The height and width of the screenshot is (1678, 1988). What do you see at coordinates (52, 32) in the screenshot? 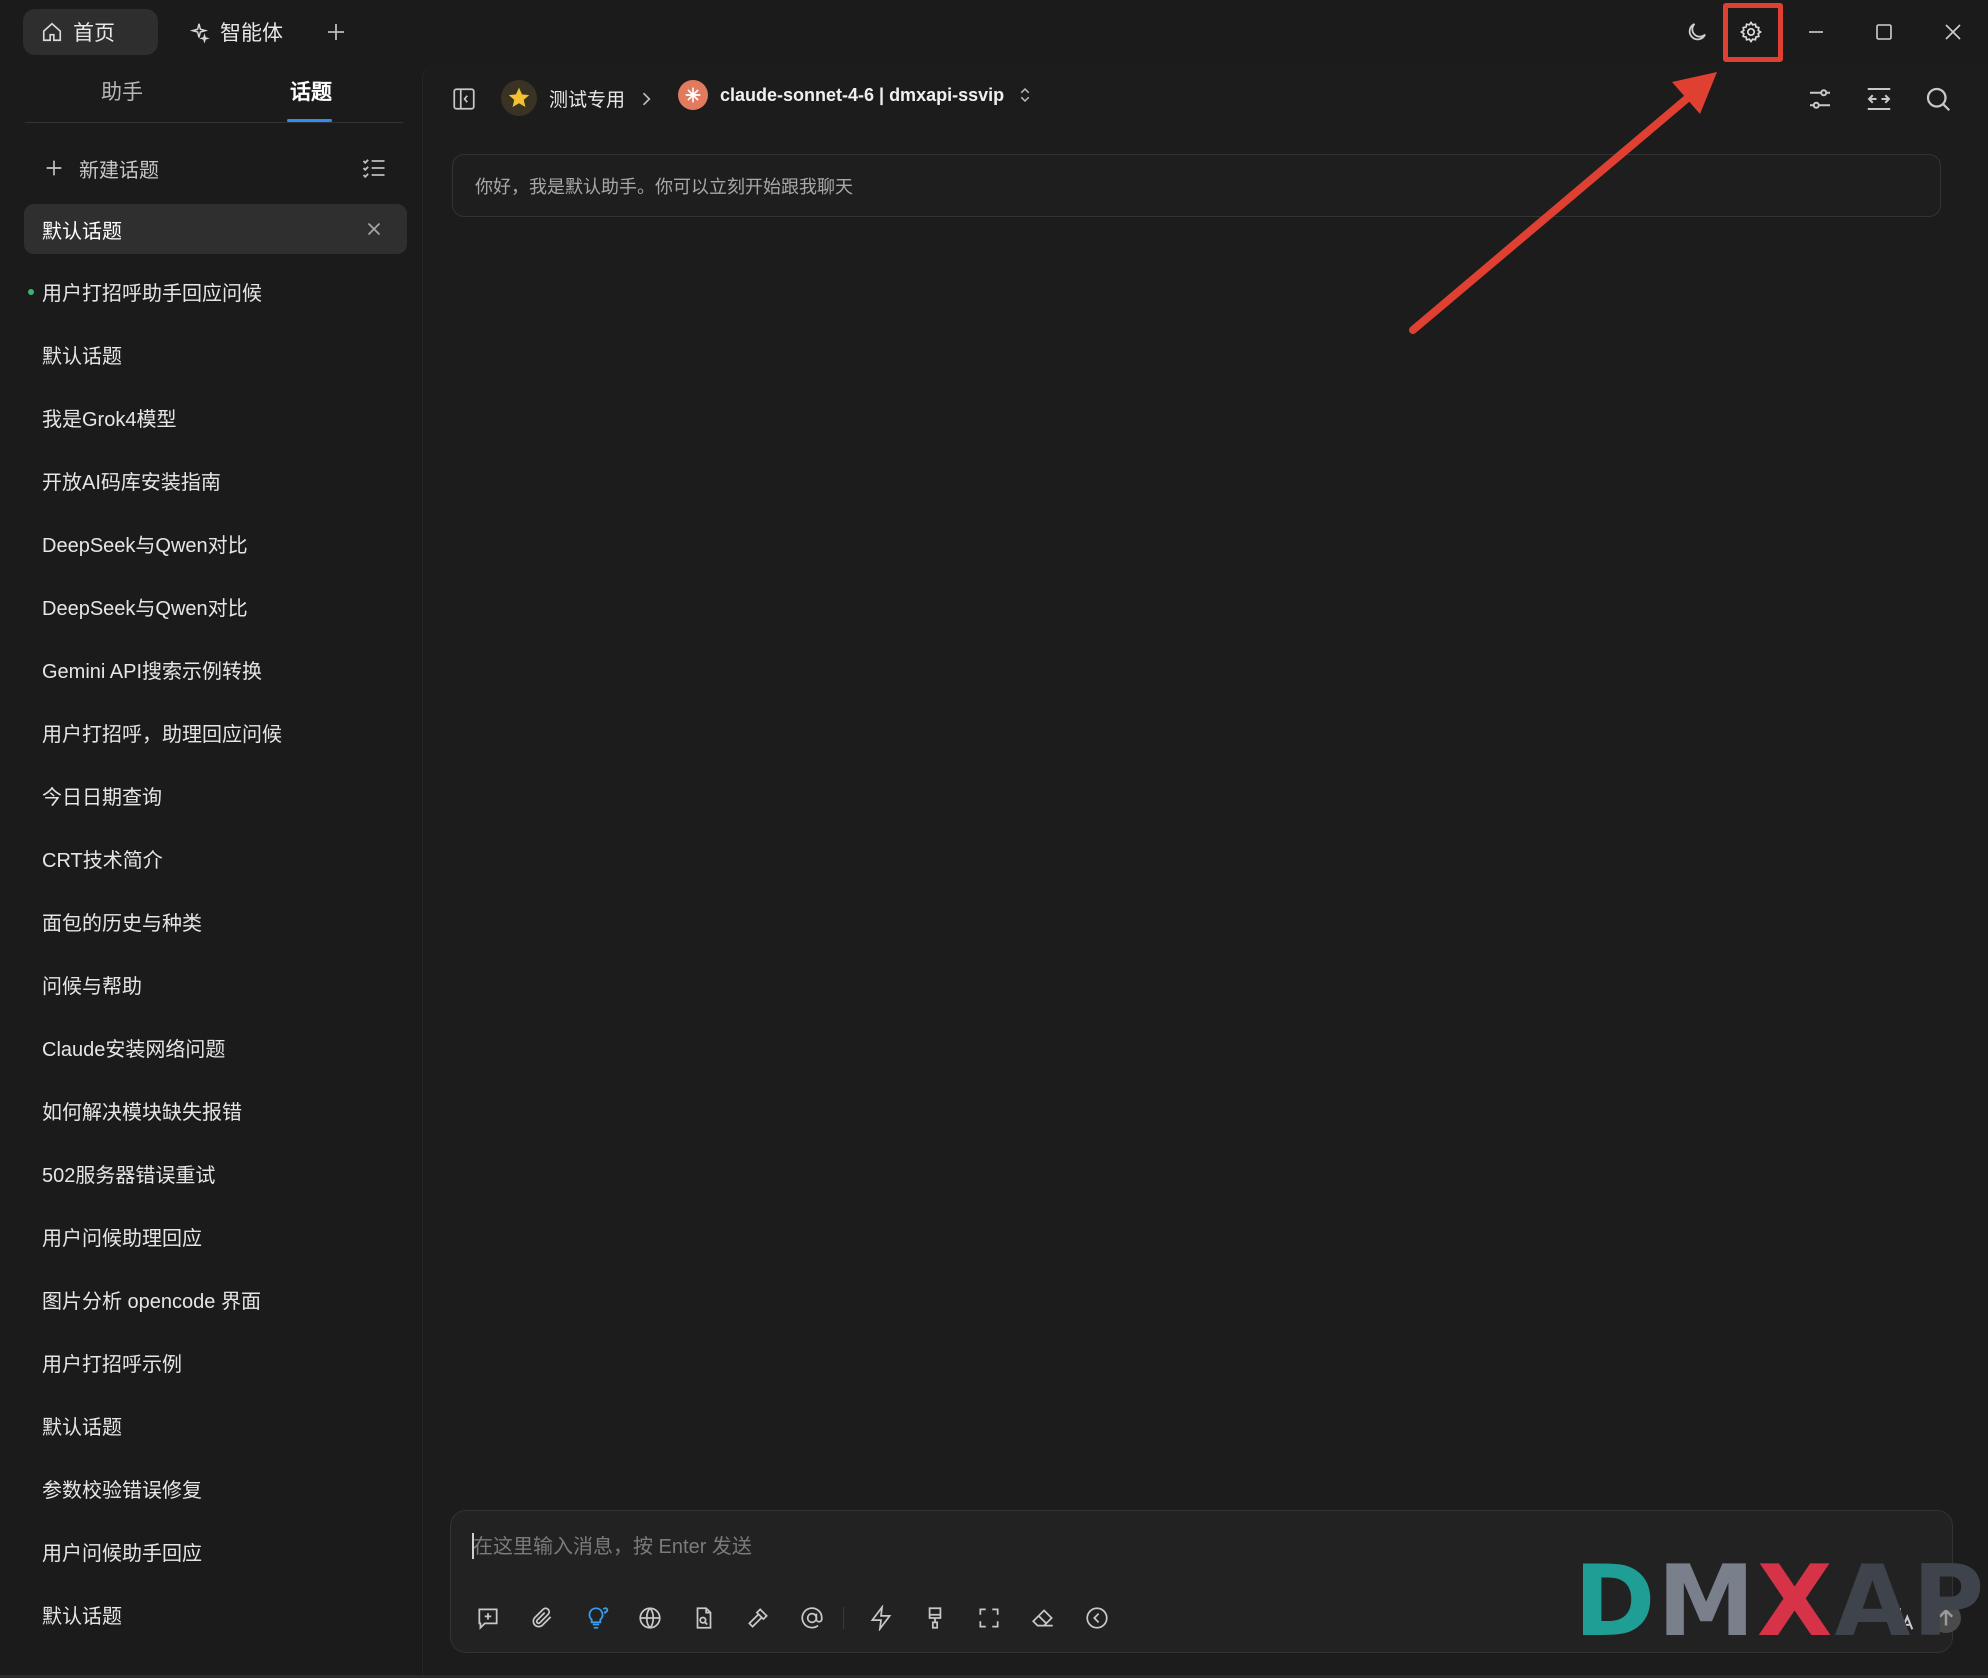
I see `home-icon` at bounding box center [52, 32].